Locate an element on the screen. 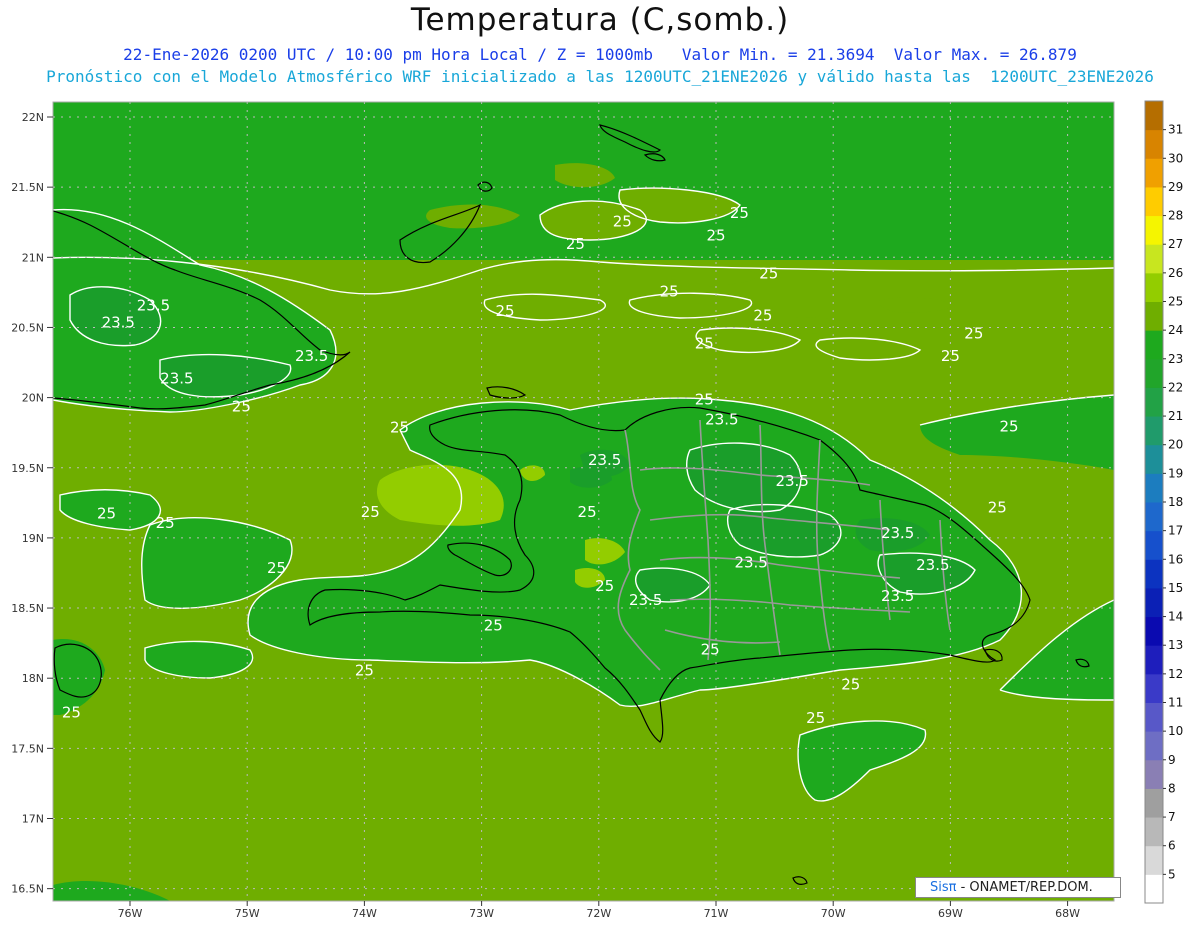 This screenshot has width=1200, height=927. sispi-logo: Sisπ is located at coordinates (943, 887).